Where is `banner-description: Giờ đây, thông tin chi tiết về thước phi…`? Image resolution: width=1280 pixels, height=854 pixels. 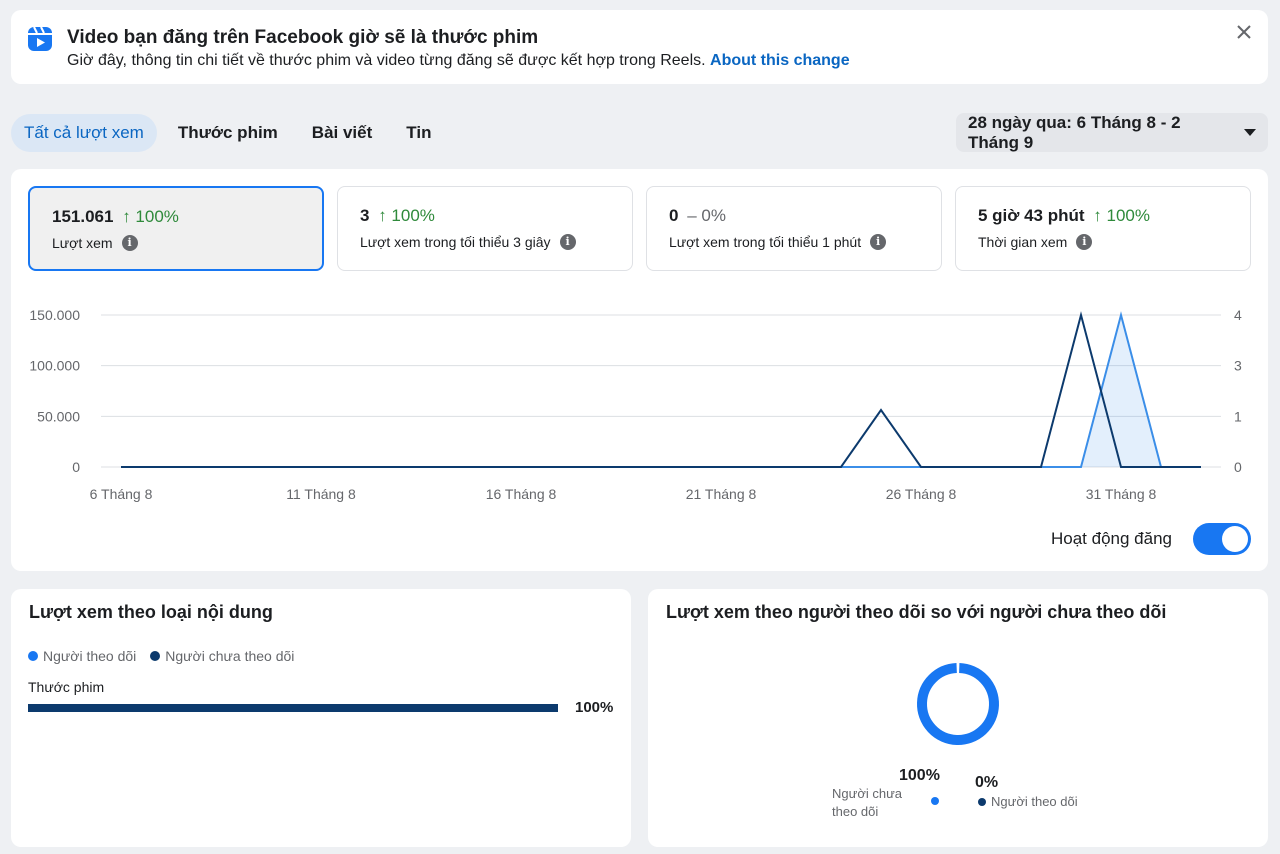 banner-description: Giờ đây, thông tin chi tiết về thước phi… is located at coordinates (458, 61).